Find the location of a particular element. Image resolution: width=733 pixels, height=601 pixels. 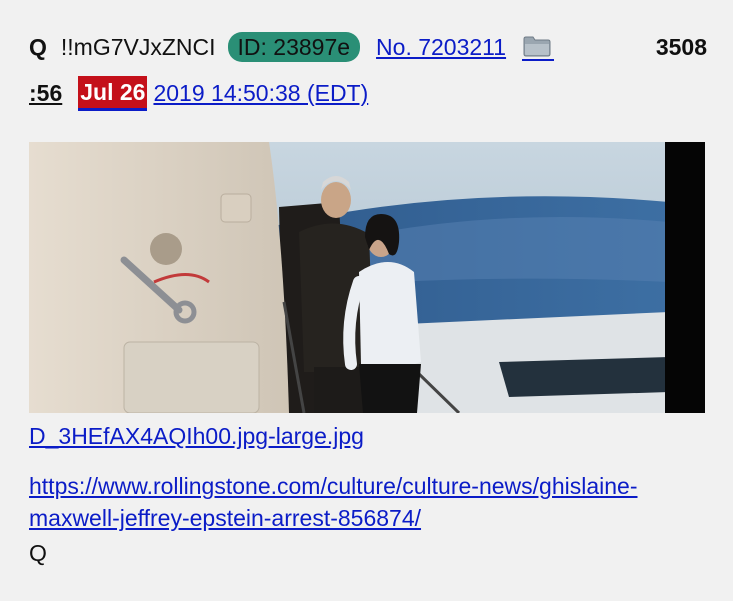

image-filename-link: D_3HEfAX4AQIh00.jpg-large.jpg is located at coordinates (196, 436).